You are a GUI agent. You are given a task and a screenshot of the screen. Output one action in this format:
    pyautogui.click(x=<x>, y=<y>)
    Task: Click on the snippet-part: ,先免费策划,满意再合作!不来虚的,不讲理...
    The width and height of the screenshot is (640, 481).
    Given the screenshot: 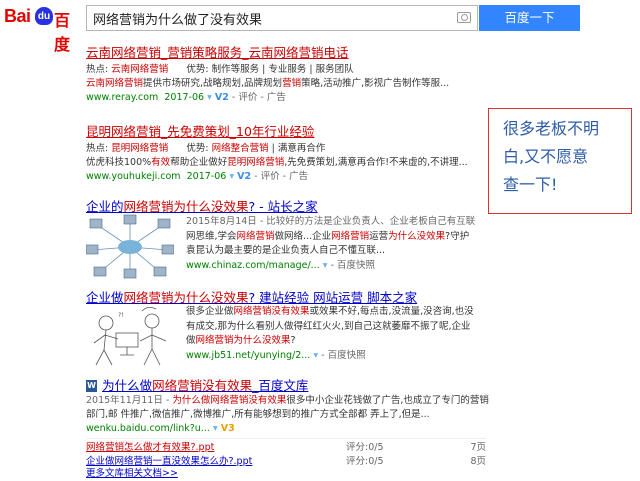 What is the action you would take?
    pyautogui.click(x=376, y=162)
    